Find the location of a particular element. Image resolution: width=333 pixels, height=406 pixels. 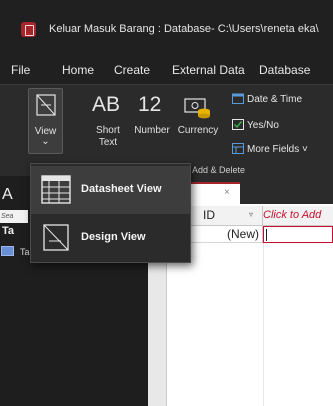

column-header-click-to-add: Click to Add is located at coordinates (298, 216).